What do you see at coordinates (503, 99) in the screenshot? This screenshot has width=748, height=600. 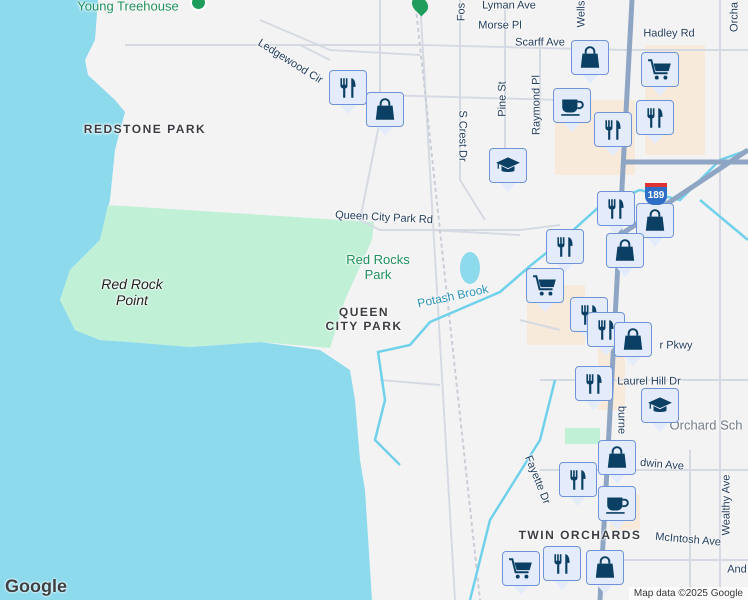 I see `street-label: Pine St` at bounding box center [503, 99].